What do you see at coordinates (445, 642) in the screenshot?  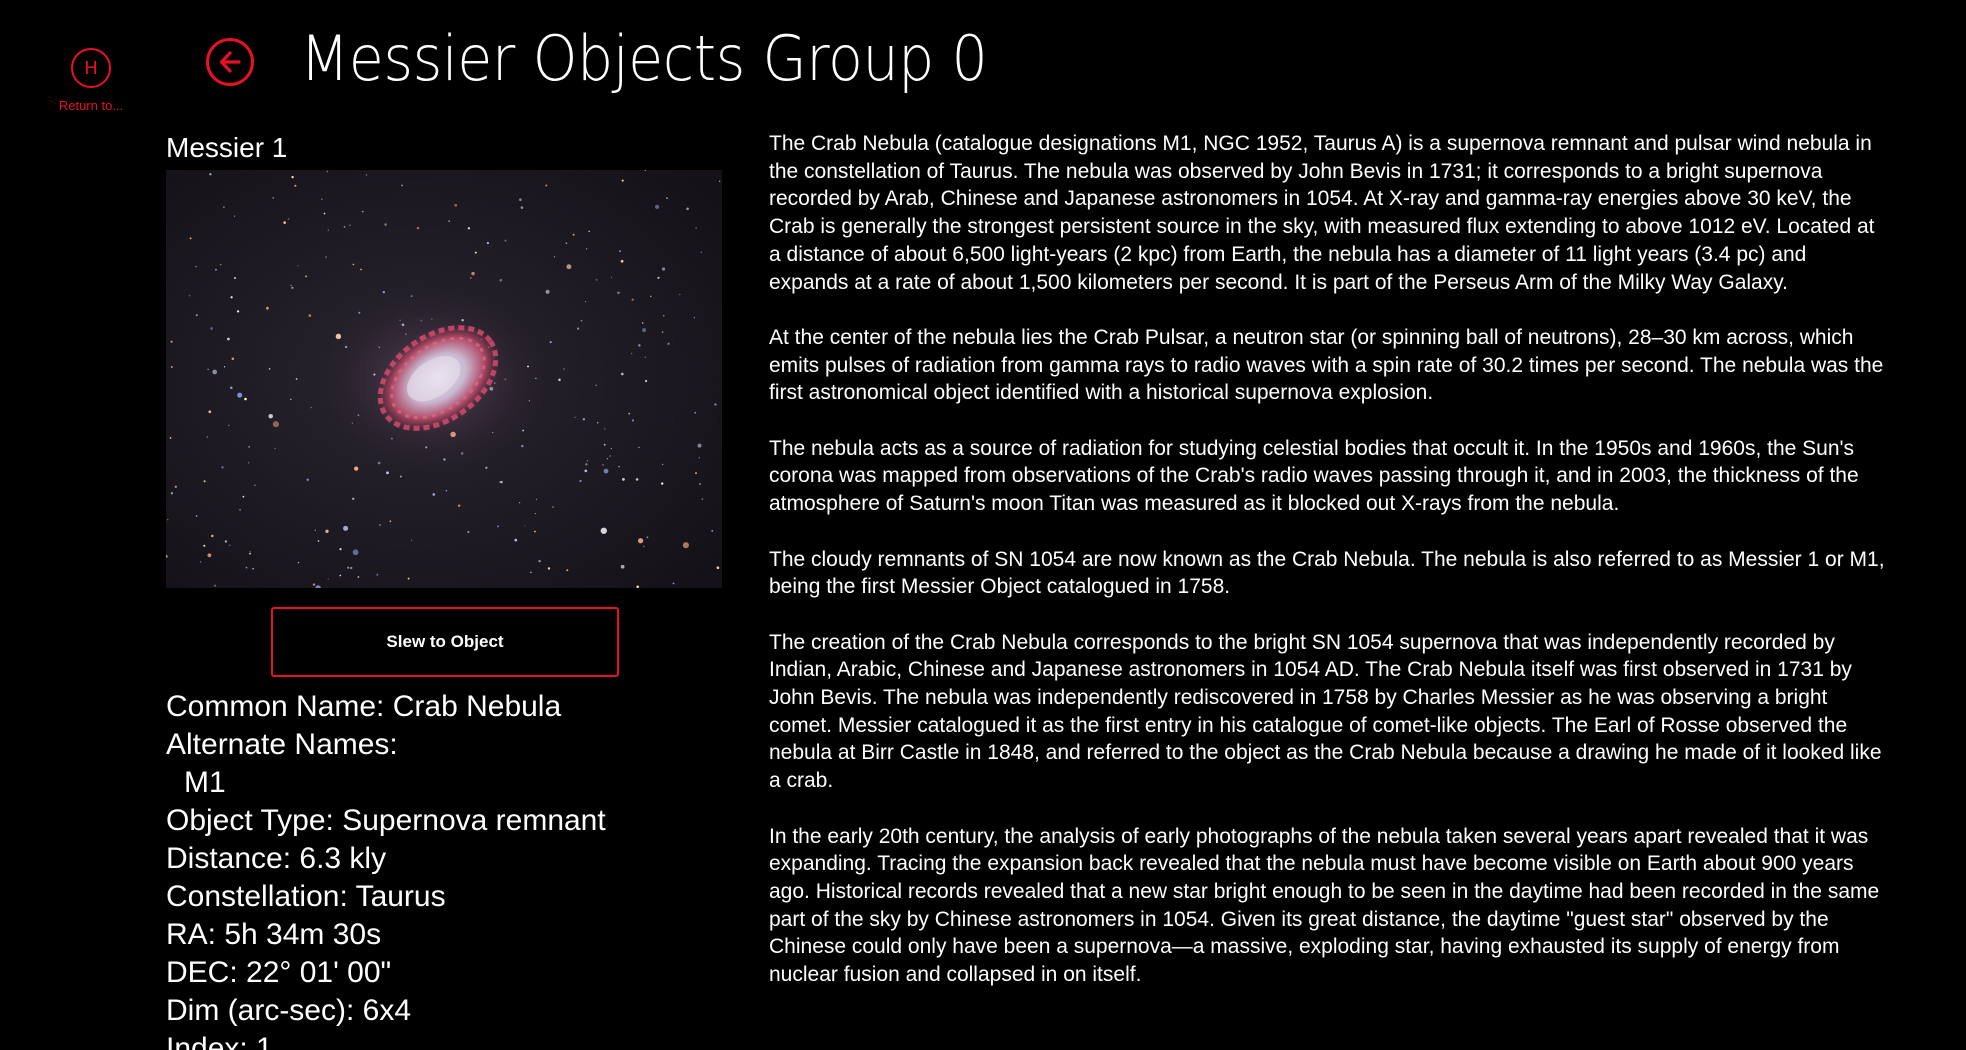 I see `slew-to-object-button: Slew to Object` at bounding box center [445, 642].